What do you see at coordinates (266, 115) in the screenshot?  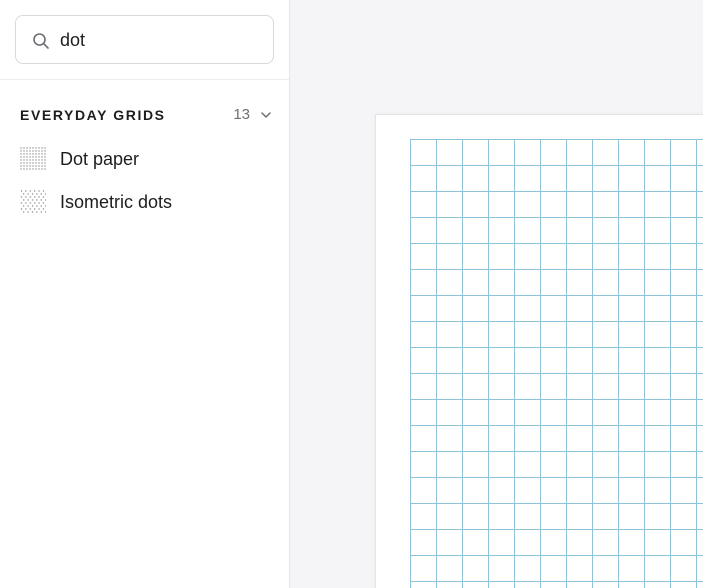 I see `chevron-down-icon` at bounding box center [266, 115].